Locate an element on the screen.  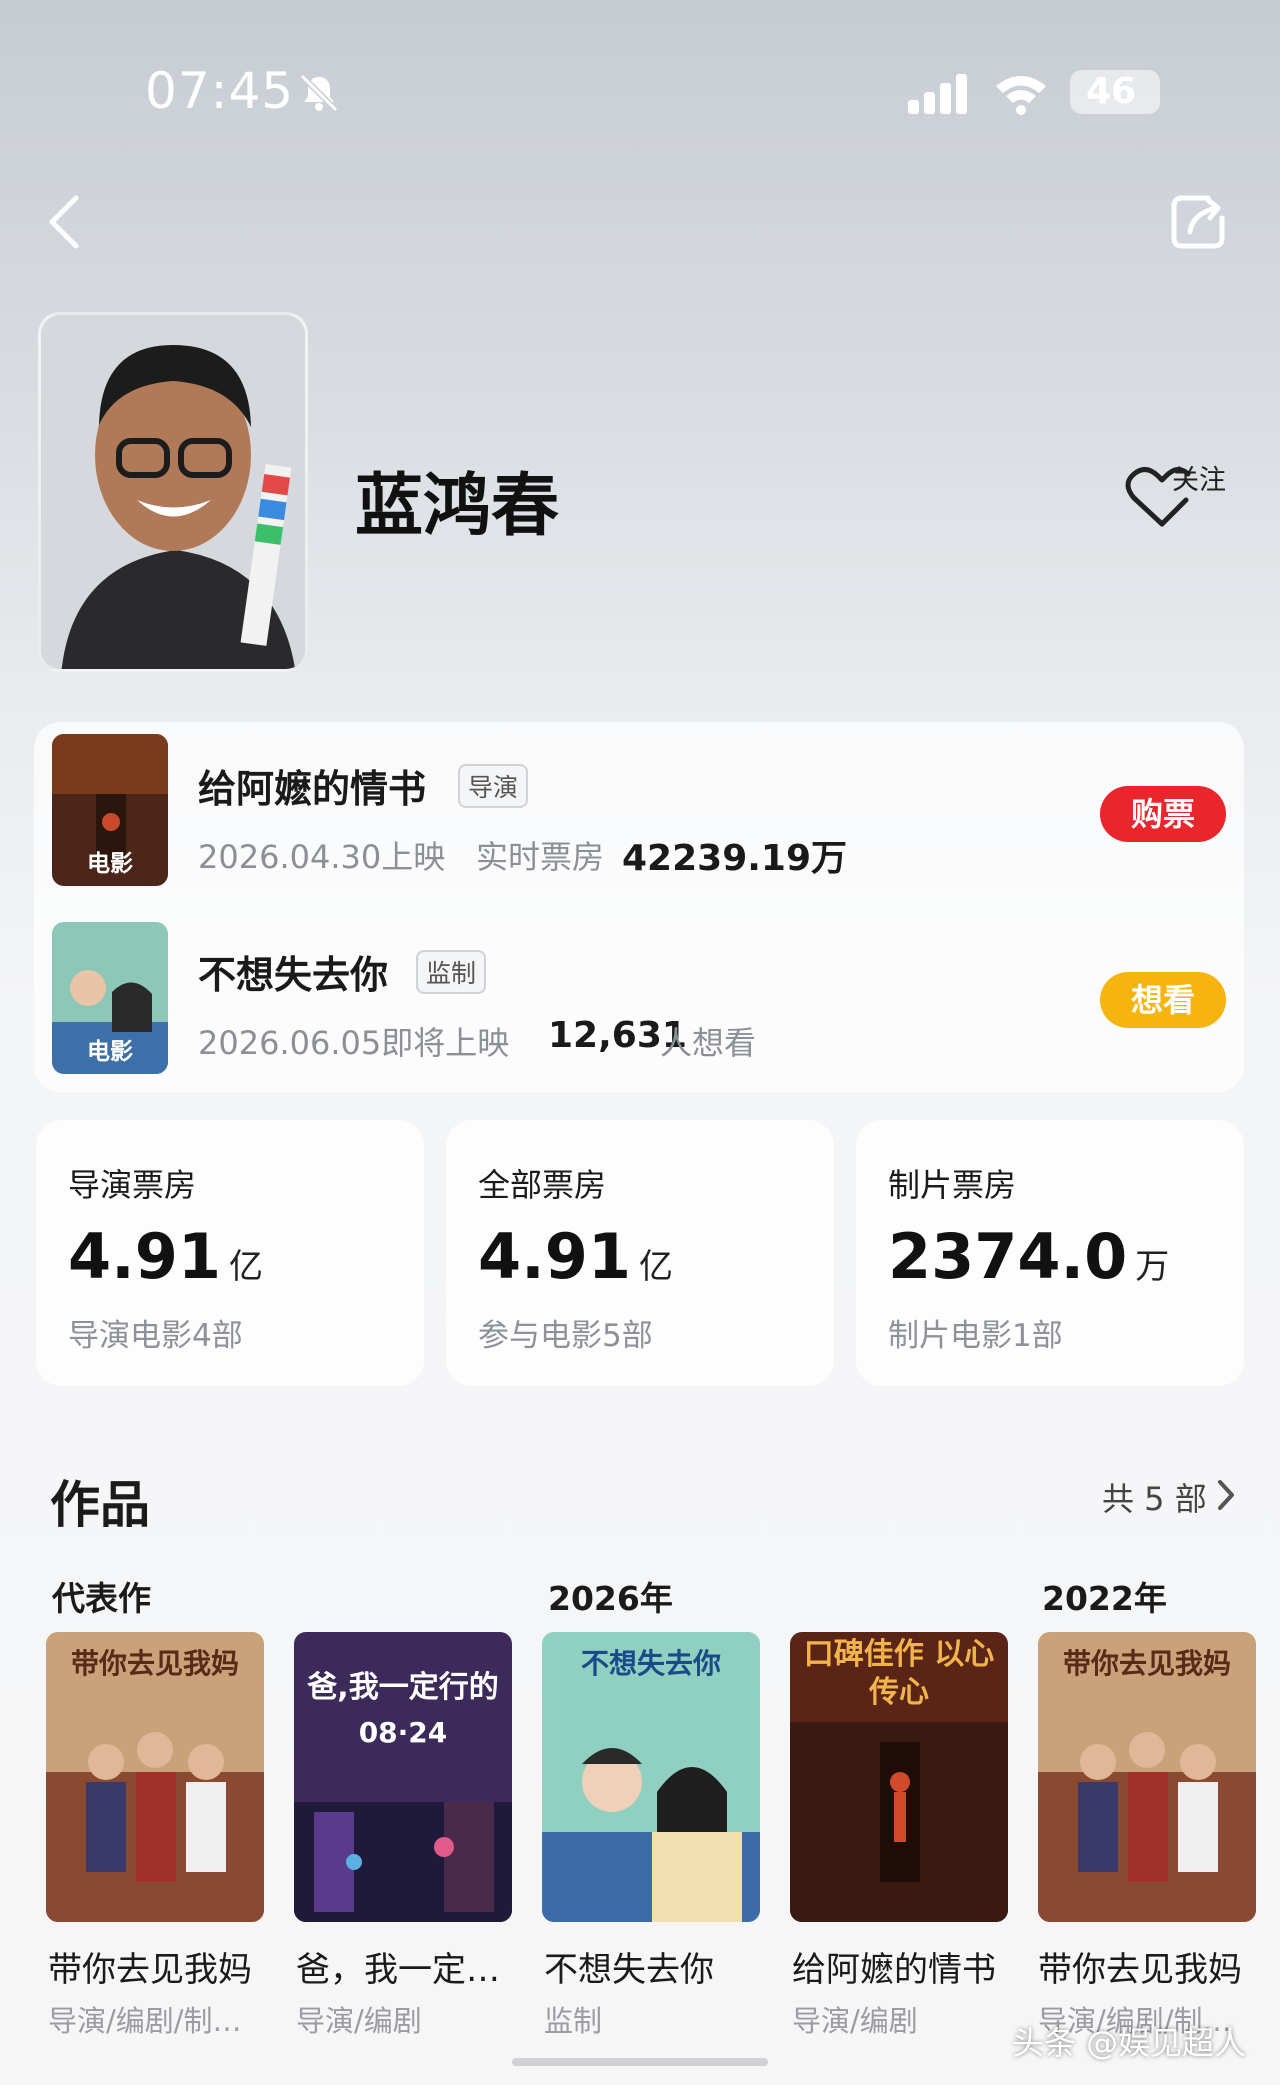
stat-subtitle: 导演电影4部 is located at coordinates (155, 1336).